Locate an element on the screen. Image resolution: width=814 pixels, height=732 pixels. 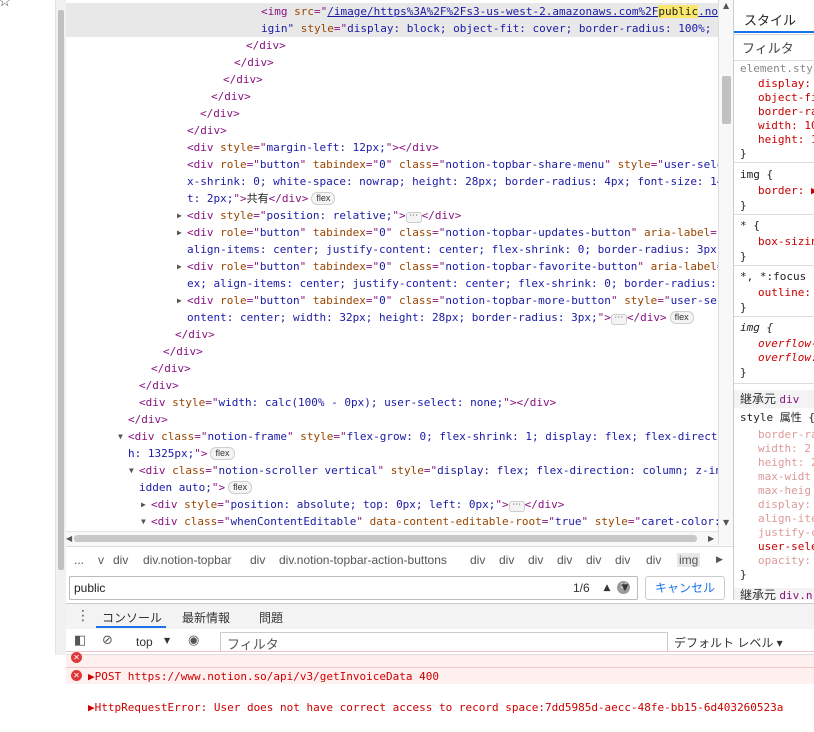
breadcrumb-item: v is located at coordinates (101, 560).